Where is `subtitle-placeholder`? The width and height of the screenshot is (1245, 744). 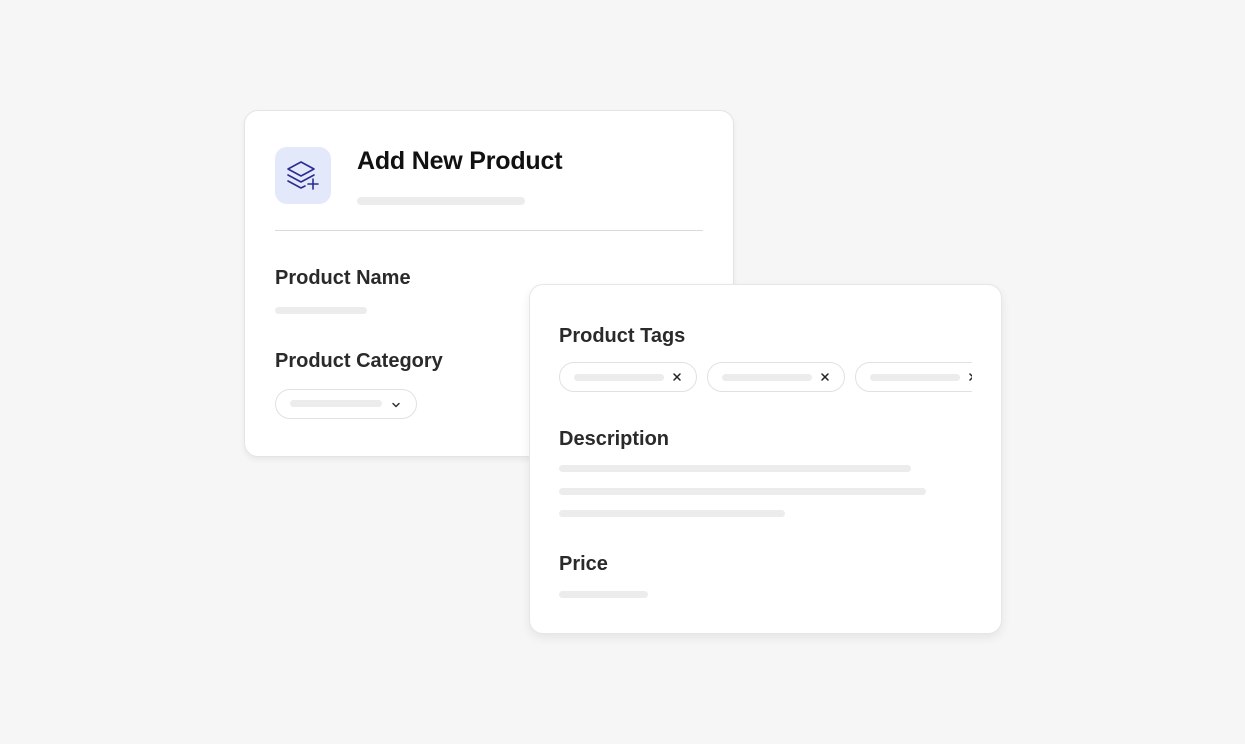 subtitle-placeholder is located at coordinates (441, 201).